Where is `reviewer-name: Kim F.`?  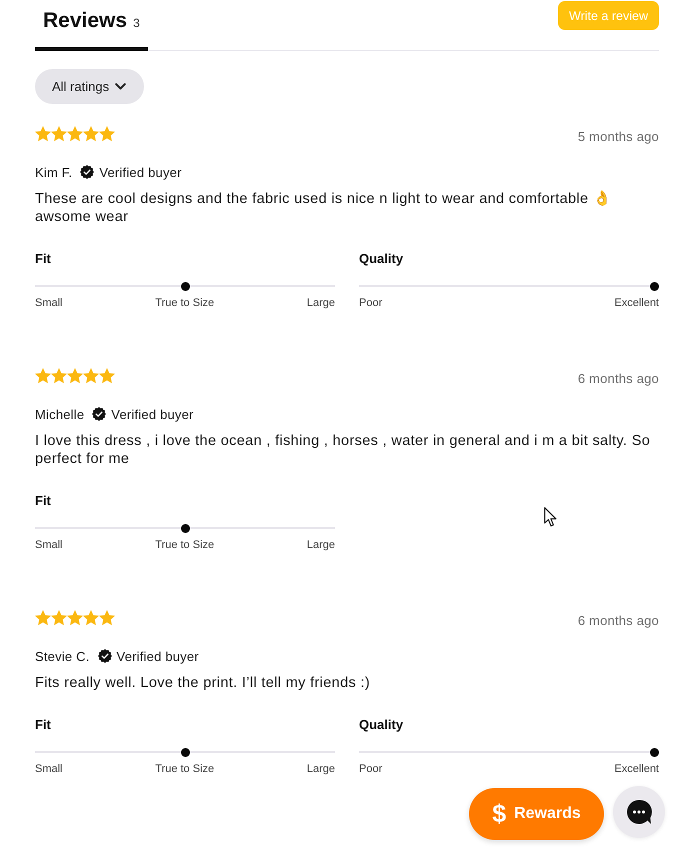
reviewer-name: Kim F. is located at coordinates (53, 172).